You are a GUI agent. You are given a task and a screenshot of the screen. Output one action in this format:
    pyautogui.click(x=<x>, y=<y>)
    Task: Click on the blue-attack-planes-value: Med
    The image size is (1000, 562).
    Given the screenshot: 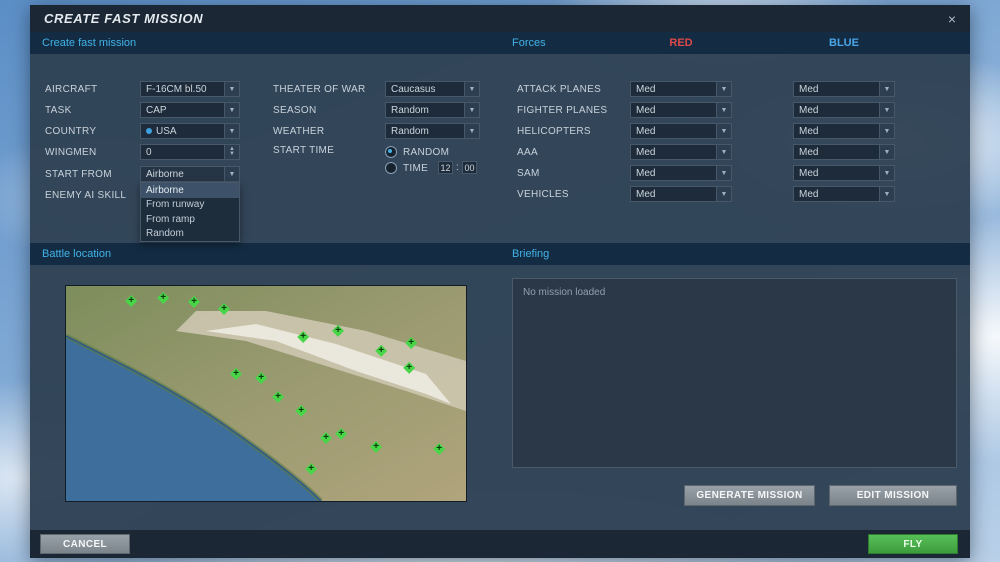 What is the action you would take?
    pyautogui.click(x=809, y=89)
    